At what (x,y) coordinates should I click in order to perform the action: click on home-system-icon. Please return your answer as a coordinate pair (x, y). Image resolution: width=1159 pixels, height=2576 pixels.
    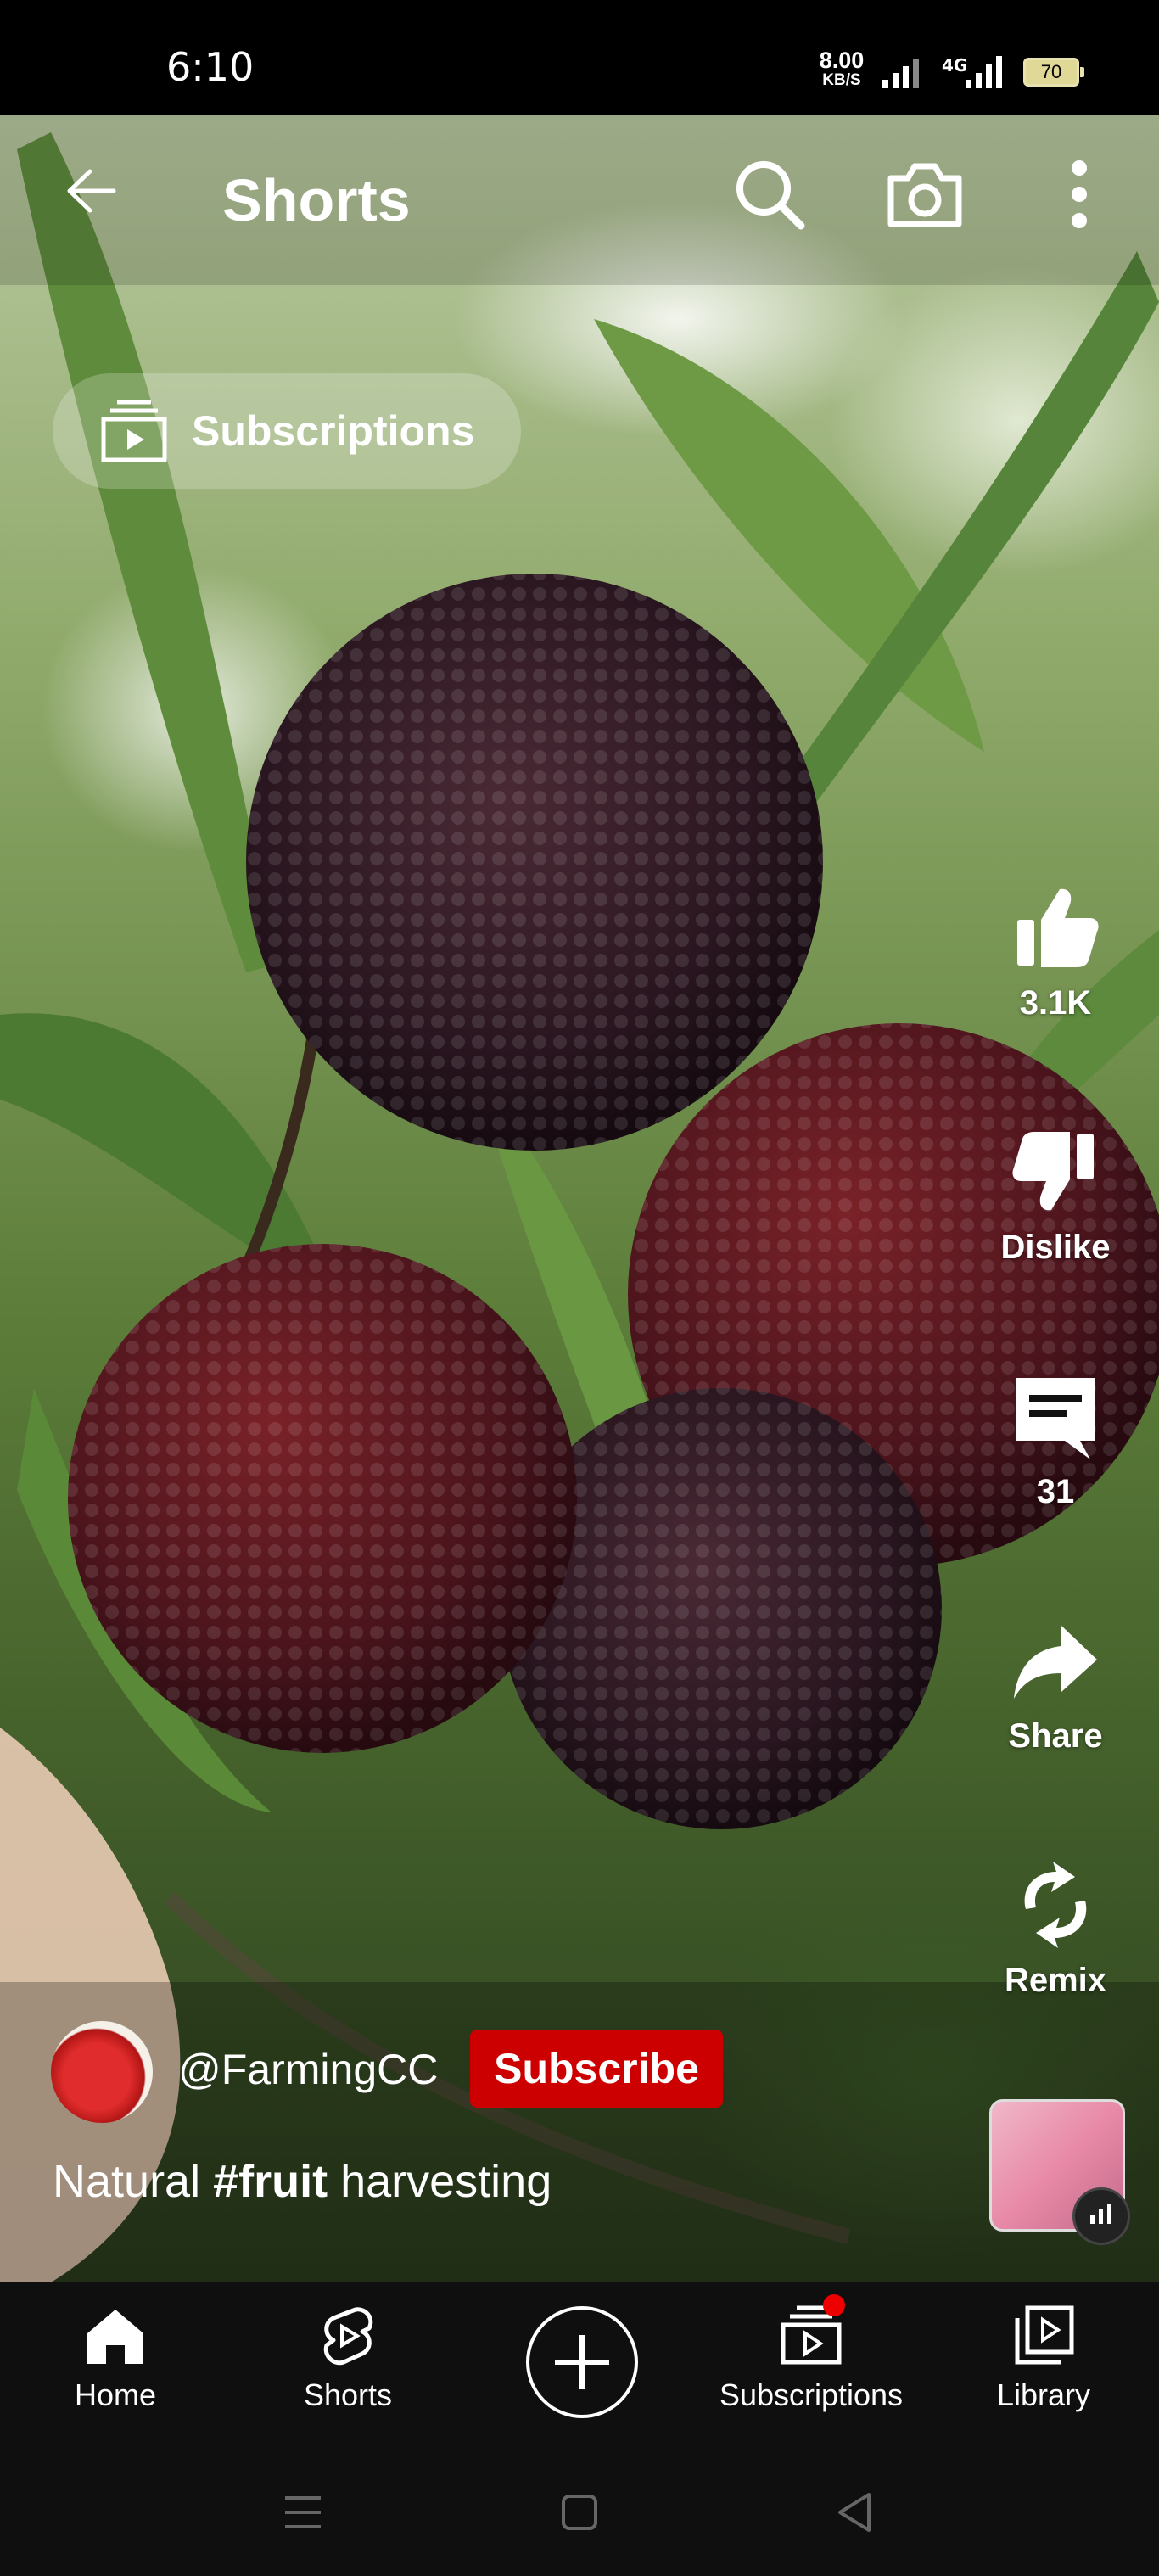
    Looking at the image, I should click on (579, 2512).